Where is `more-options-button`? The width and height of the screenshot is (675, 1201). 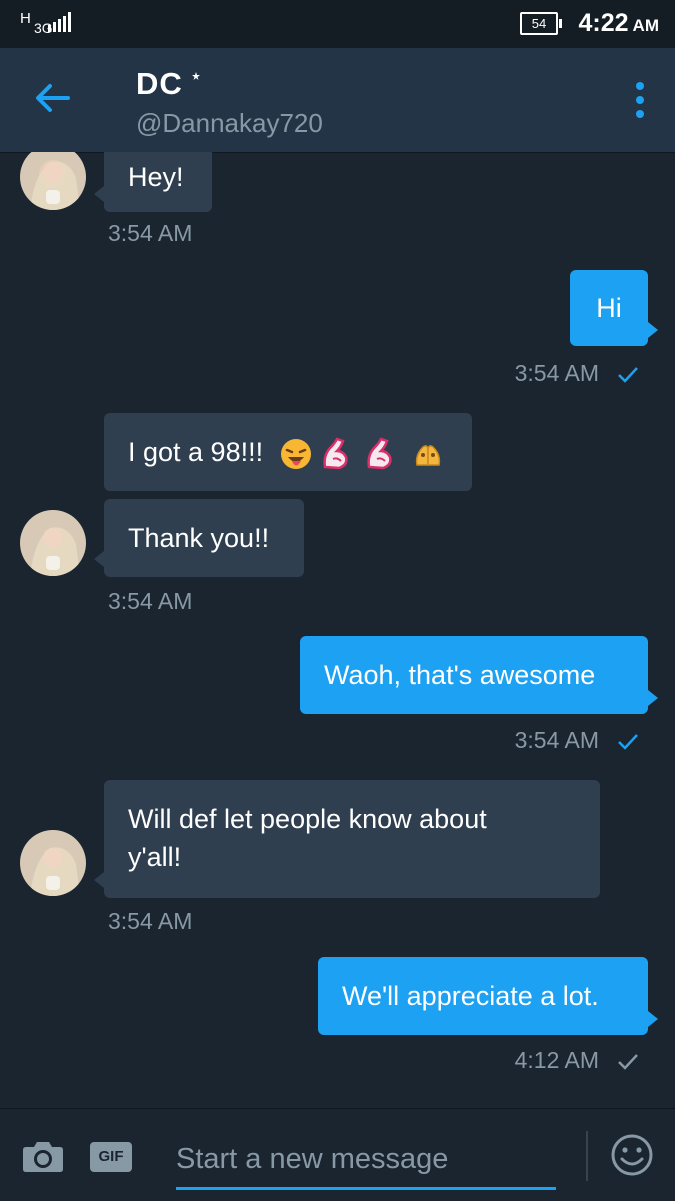 more-options-button is located at coordinates (640, 100).